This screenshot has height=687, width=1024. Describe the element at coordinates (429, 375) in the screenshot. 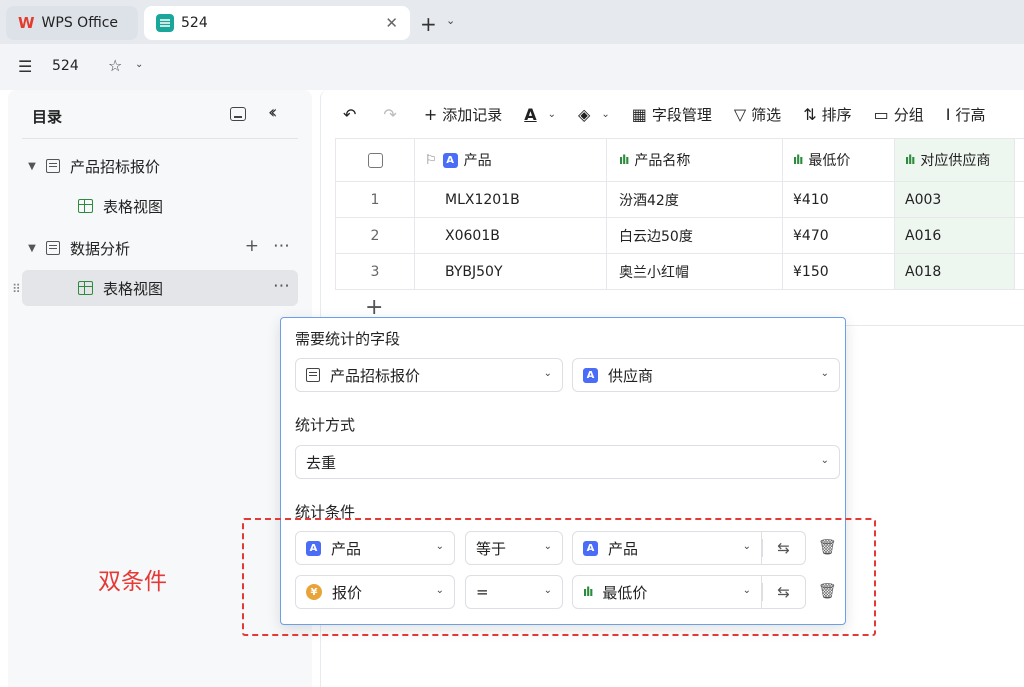

I see `table-select: 产品招标报价 ⌄` at that location.